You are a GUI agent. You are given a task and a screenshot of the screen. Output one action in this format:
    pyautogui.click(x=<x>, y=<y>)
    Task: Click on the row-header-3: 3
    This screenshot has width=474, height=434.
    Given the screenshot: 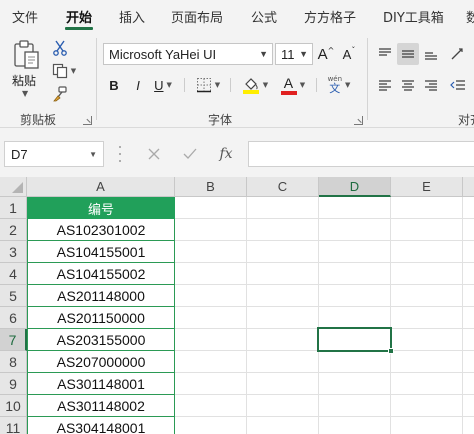 What is the action you would take?
    pyautogui.click(x=13, y=252)
    